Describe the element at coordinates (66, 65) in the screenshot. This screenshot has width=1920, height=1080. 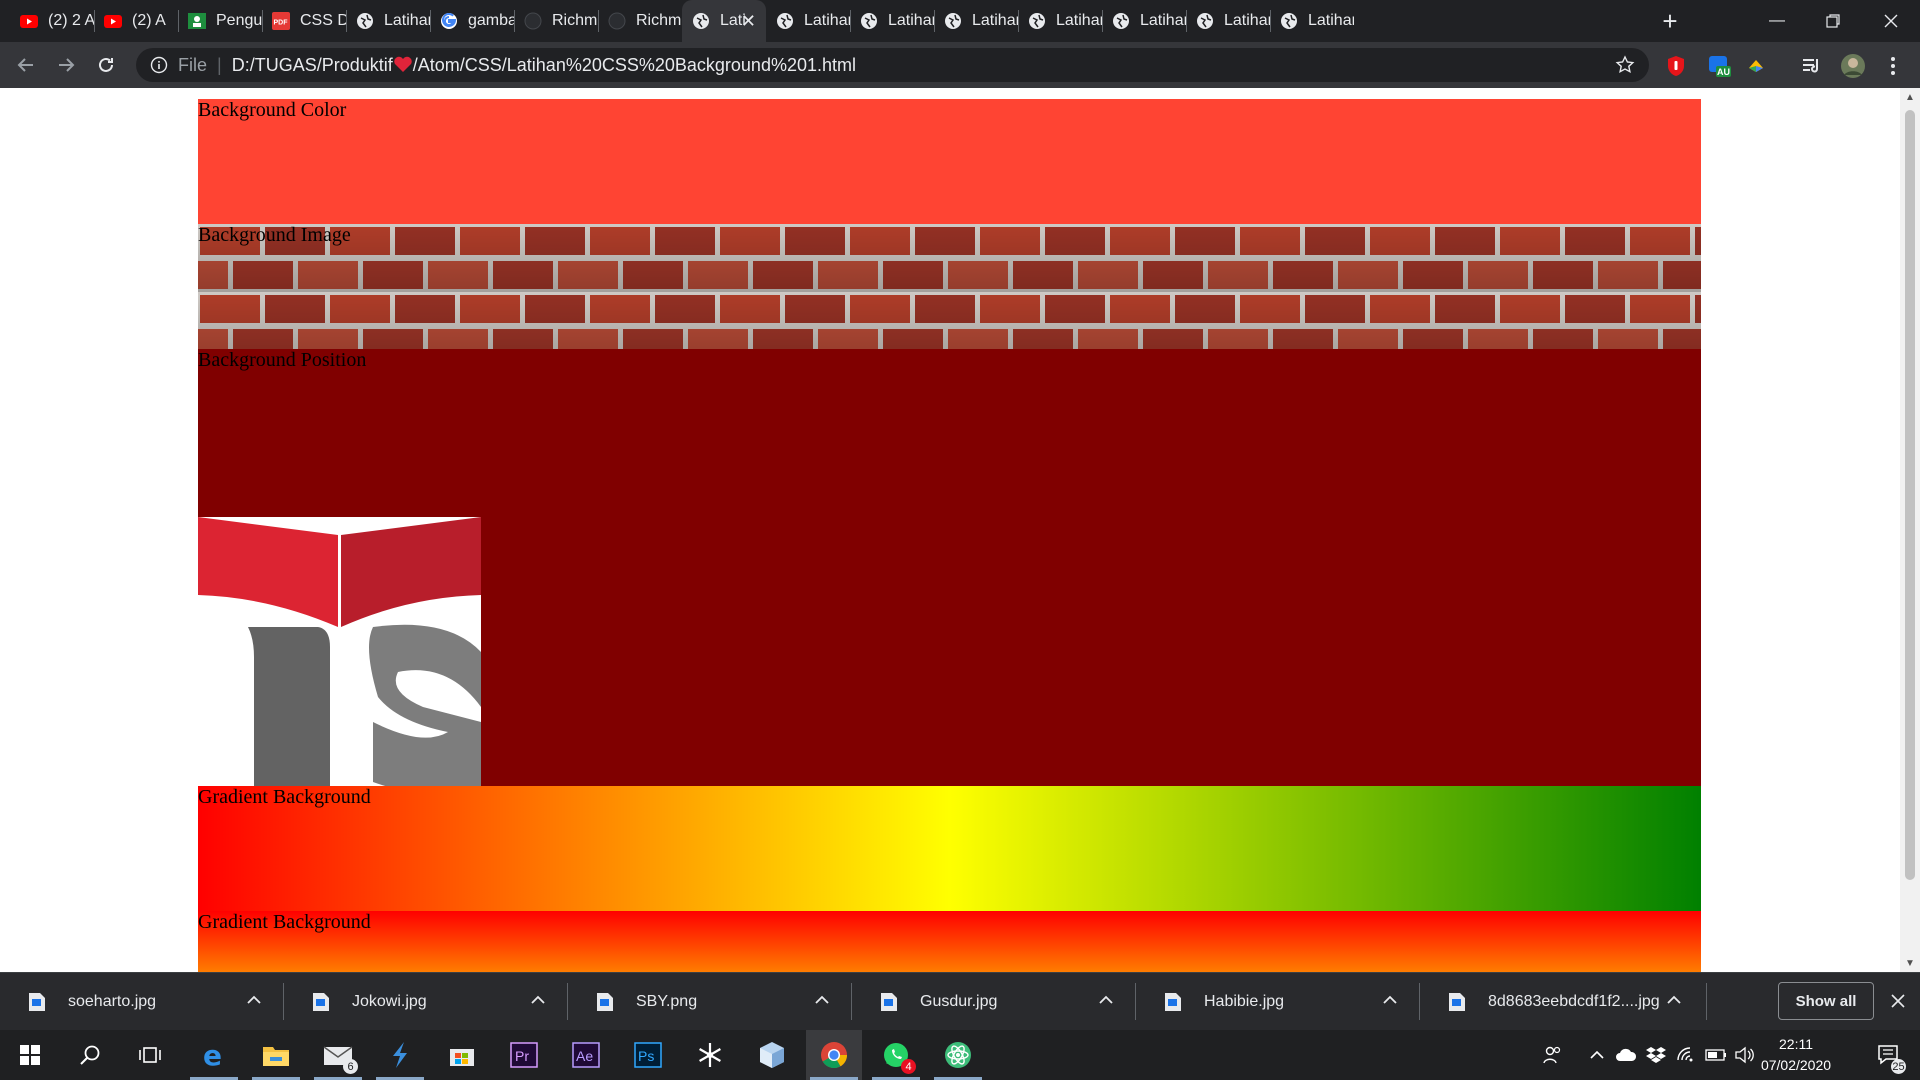
I see `forward-button` at that location.